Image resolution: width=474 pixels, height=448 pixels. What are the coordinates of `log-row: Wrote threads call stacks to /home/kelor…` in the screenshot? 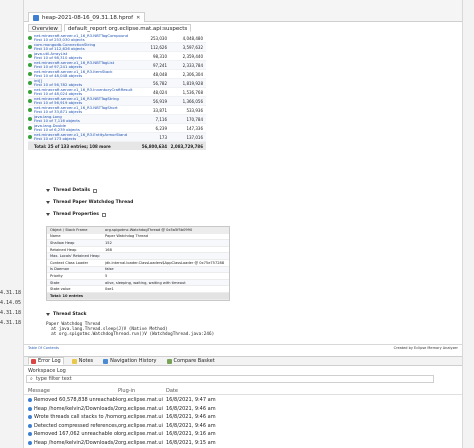 It's located at (243, 417).